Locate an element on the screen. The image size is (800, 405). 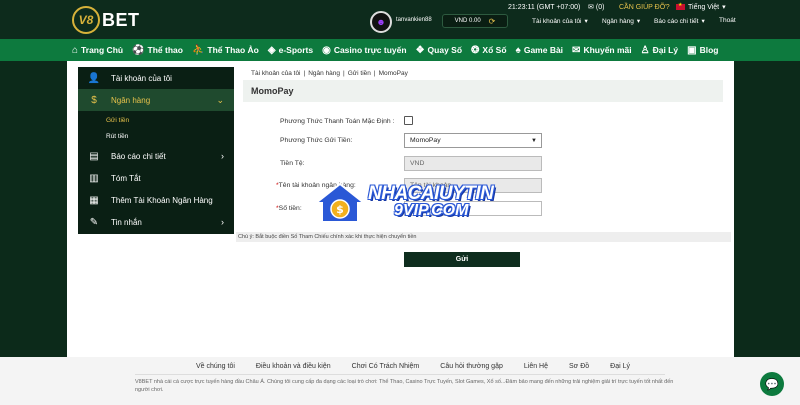
nav-esports: ◈ e-Sports is located at coordinates (290, 50).